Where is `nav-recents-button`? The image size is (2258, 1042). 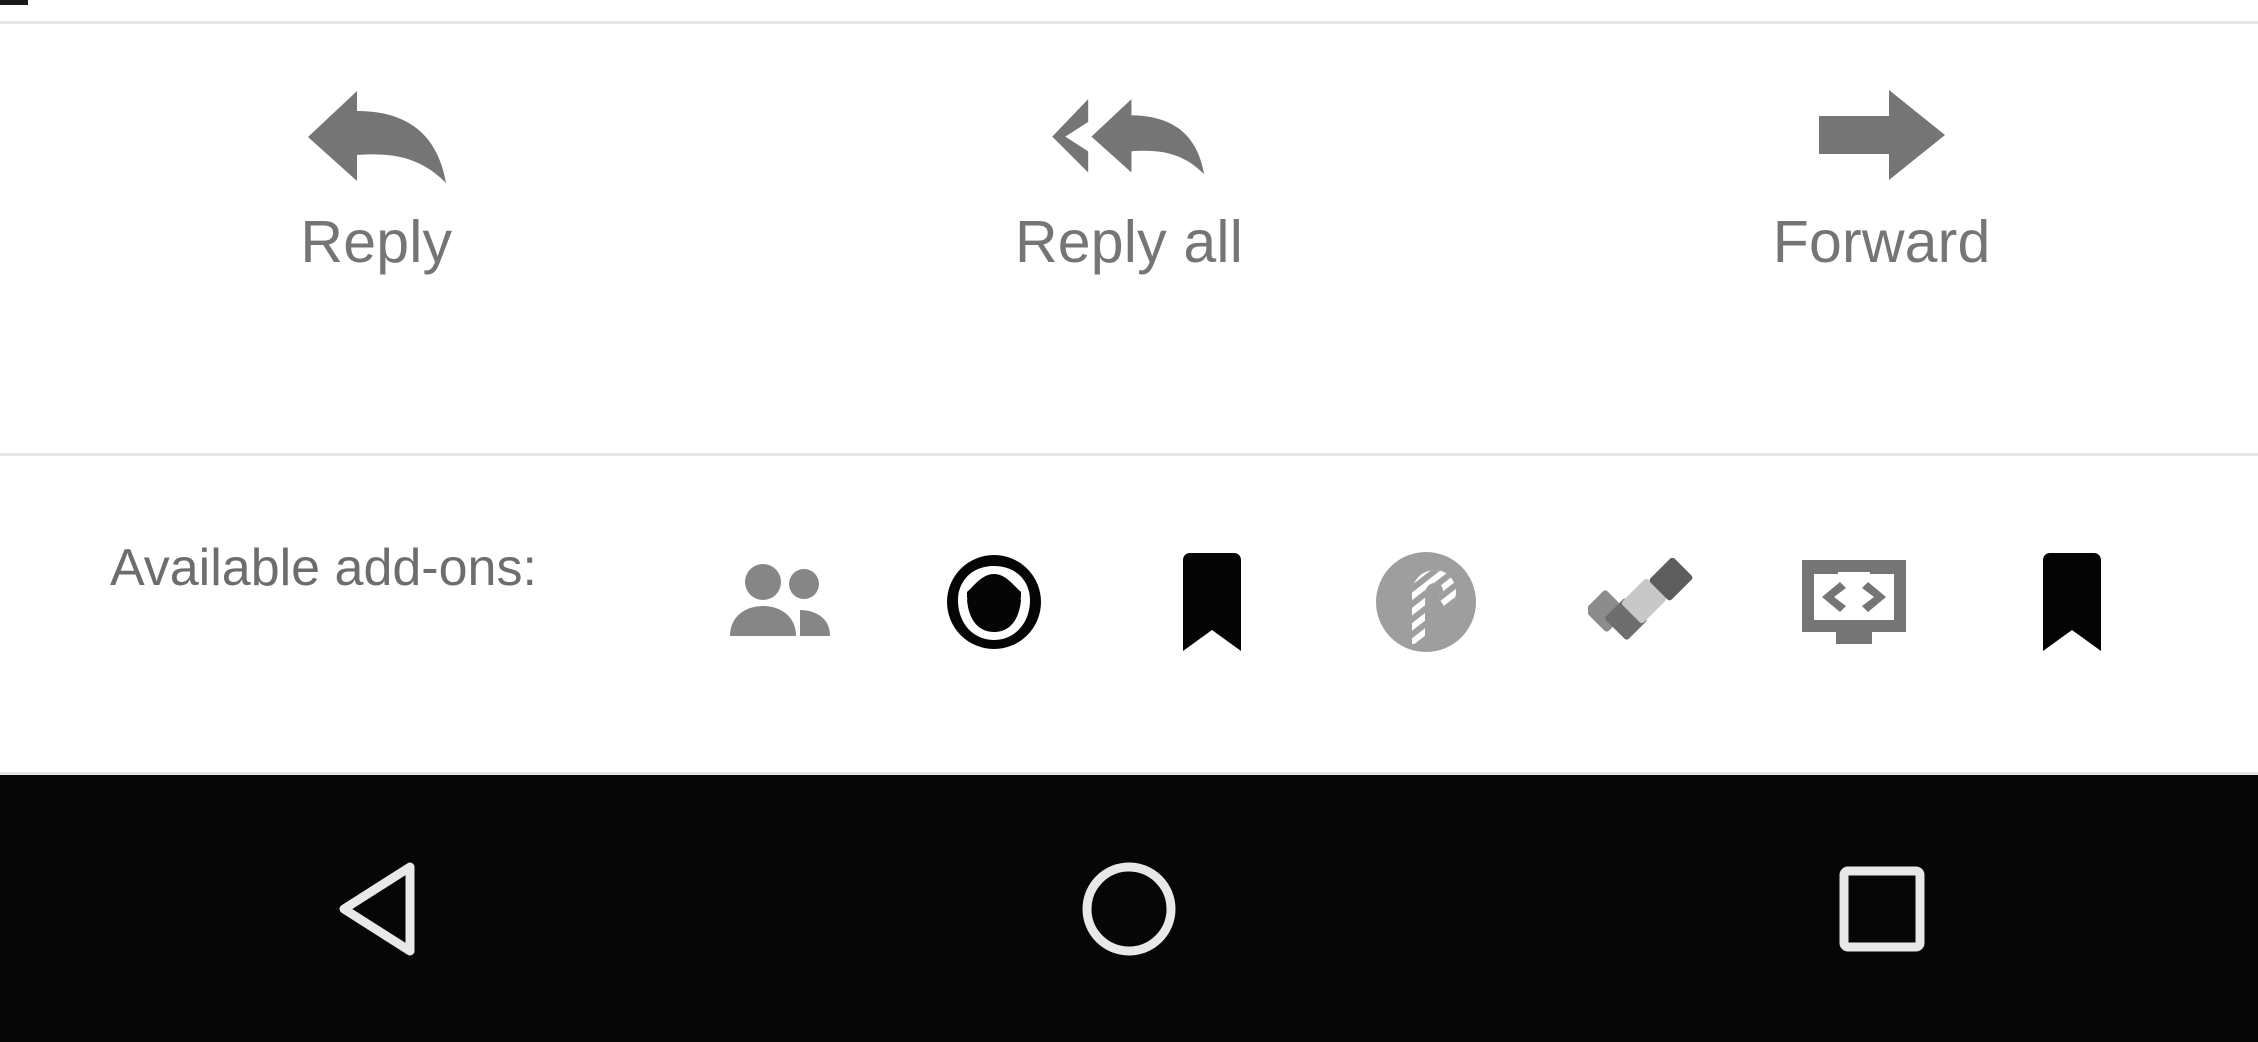
nav-recents-button is located at coordinates (1881, 908).